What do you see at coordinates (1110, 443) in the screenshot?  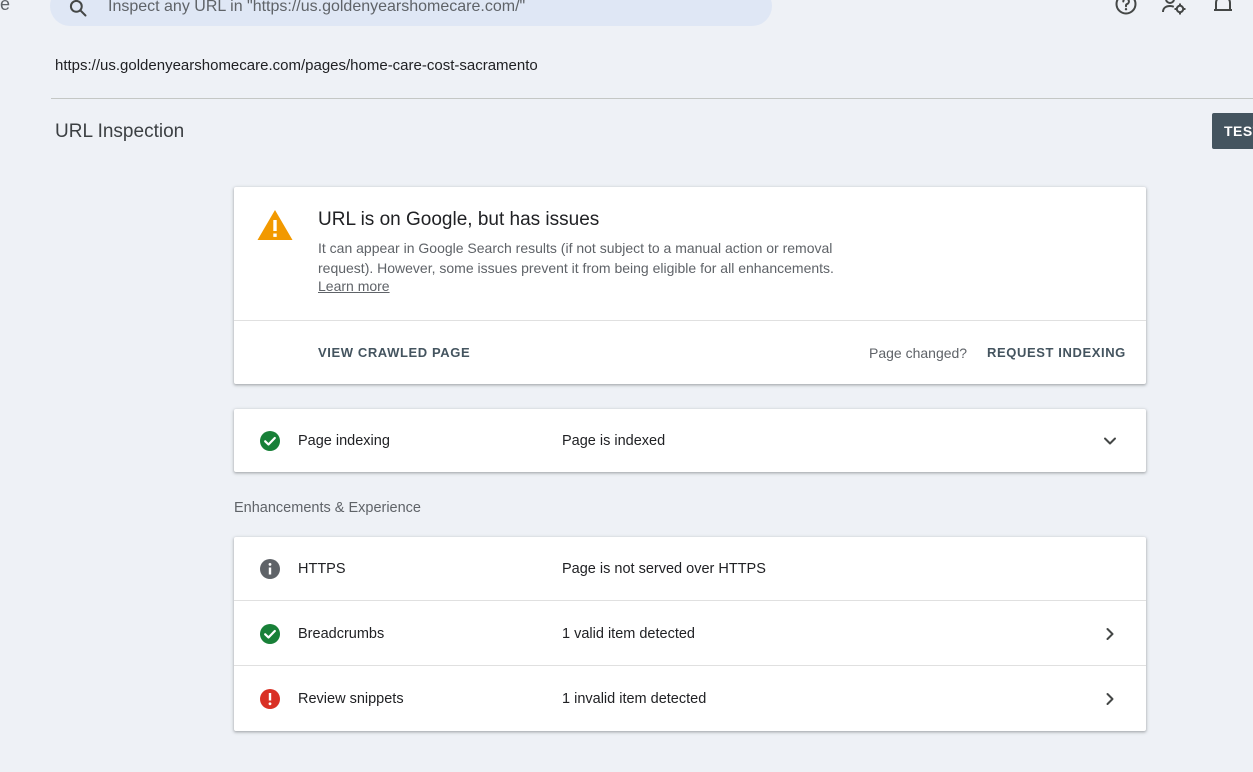 I see `chevron-down-icon` at bounding box center [1110, 443].